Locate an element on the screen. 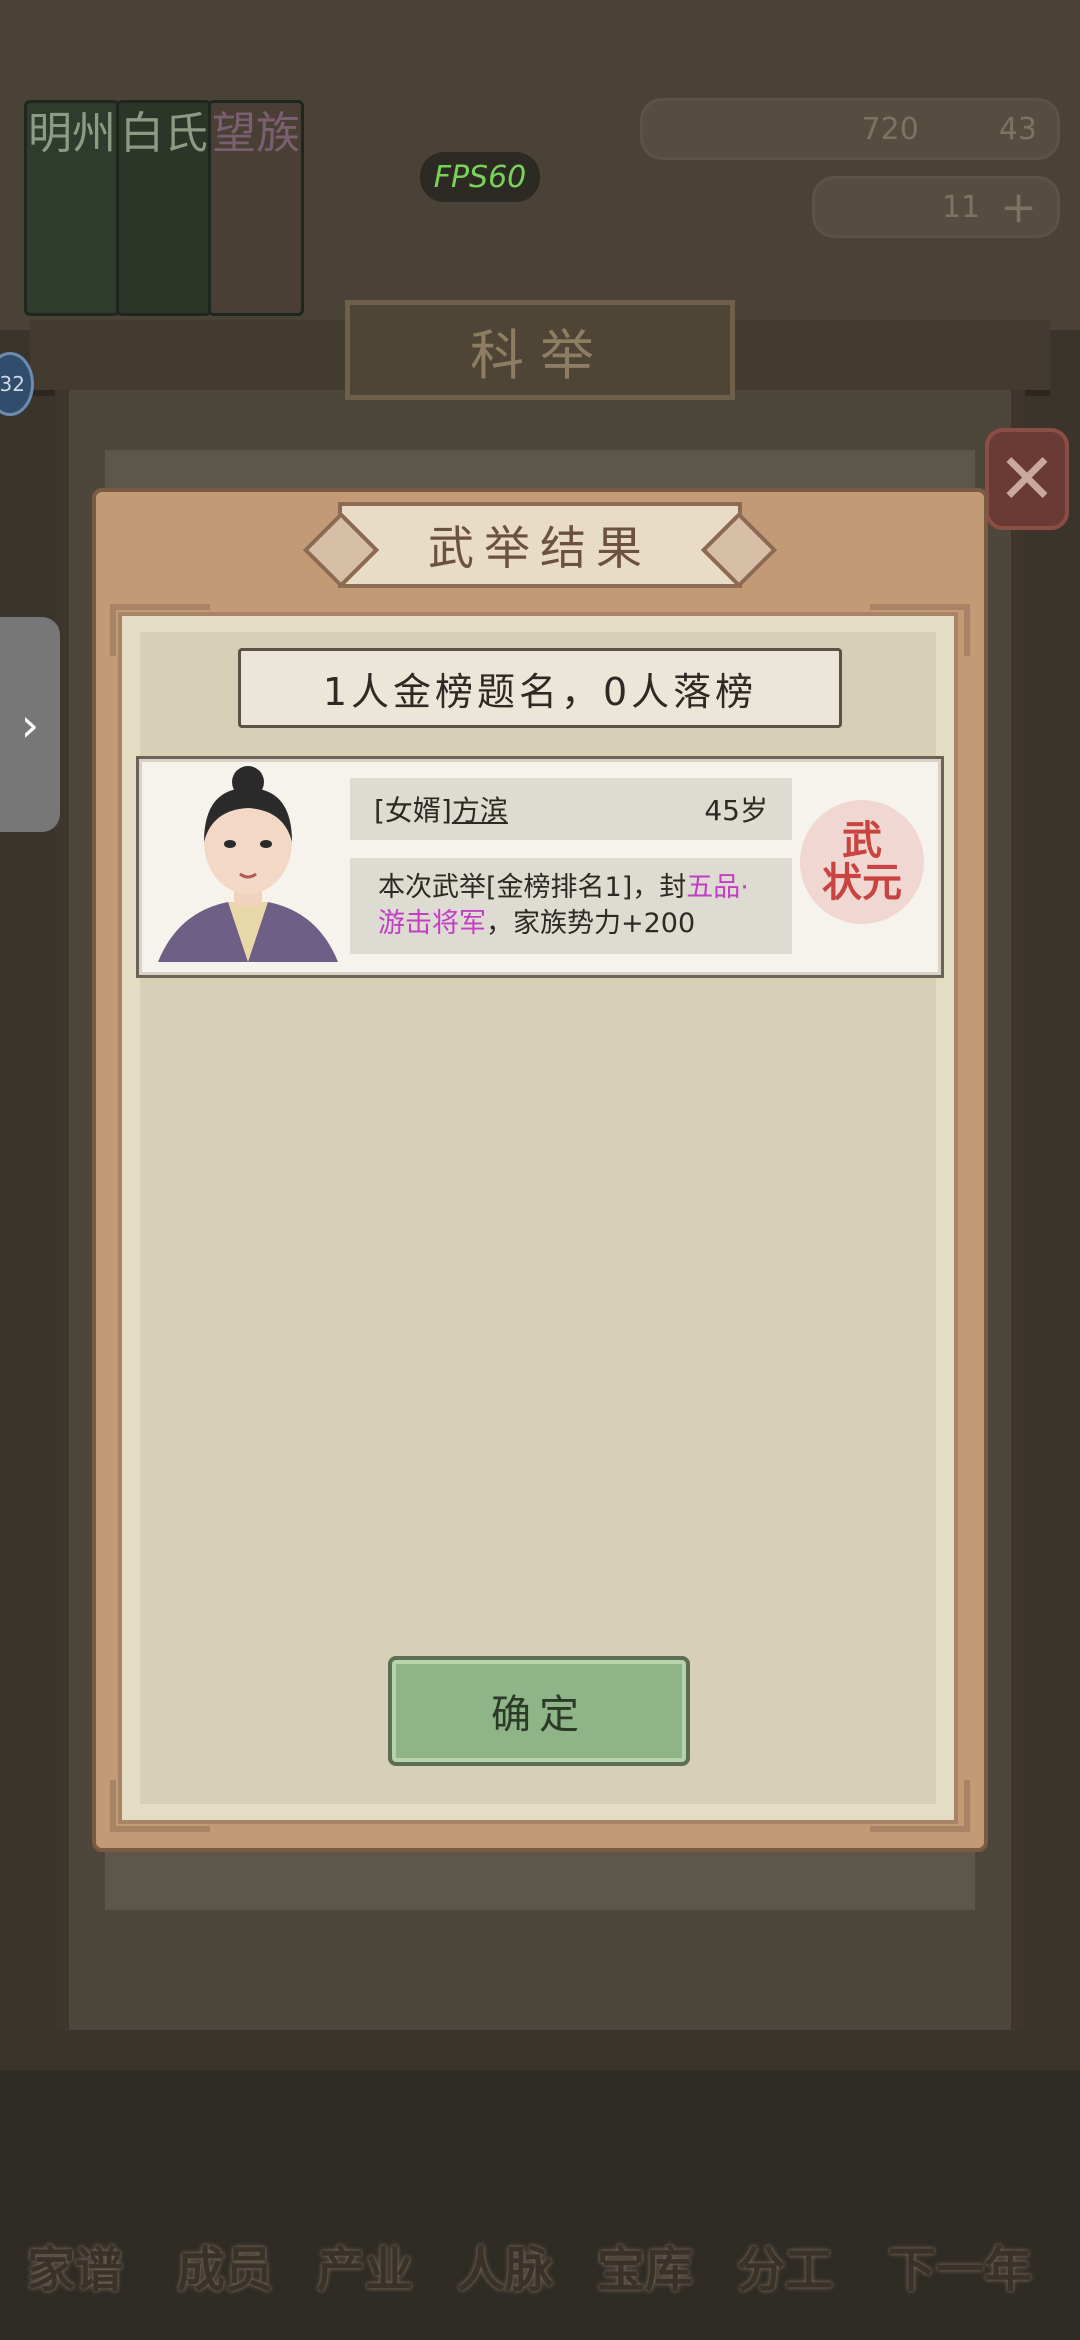  relation-label: [女婿] is located at coordinates (413, 810).